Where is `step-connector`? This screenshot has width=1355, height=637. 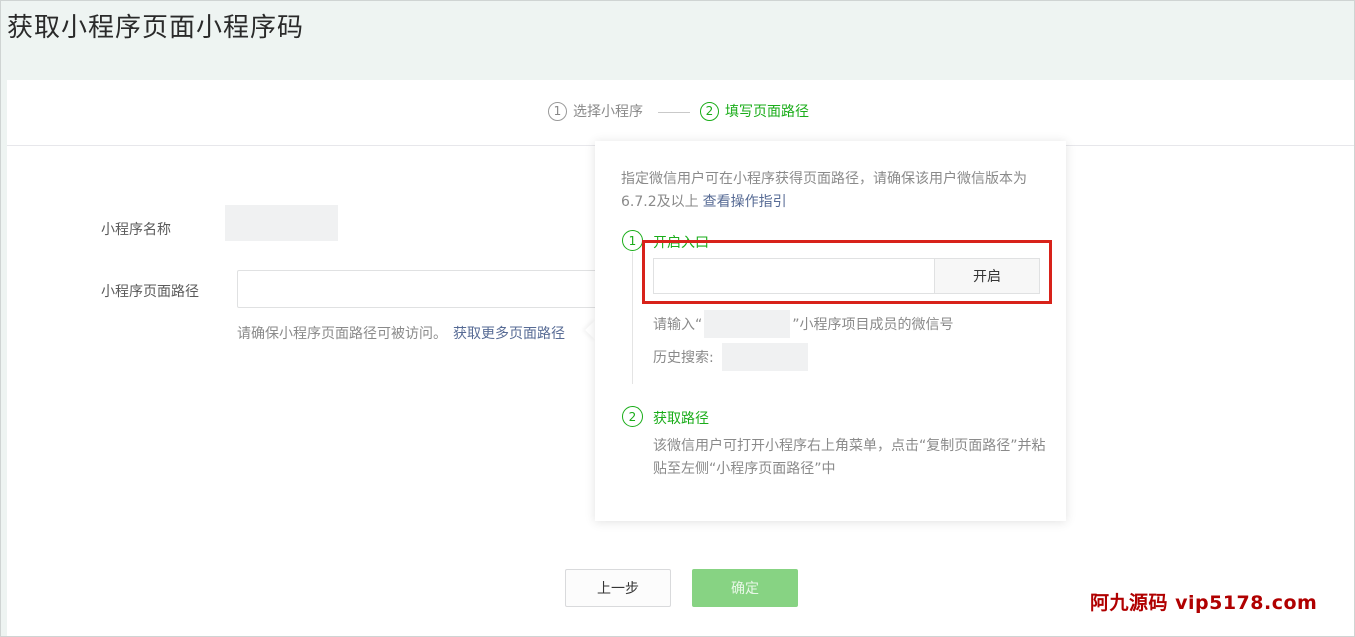
step-connector is located at coordinates (674, 112).